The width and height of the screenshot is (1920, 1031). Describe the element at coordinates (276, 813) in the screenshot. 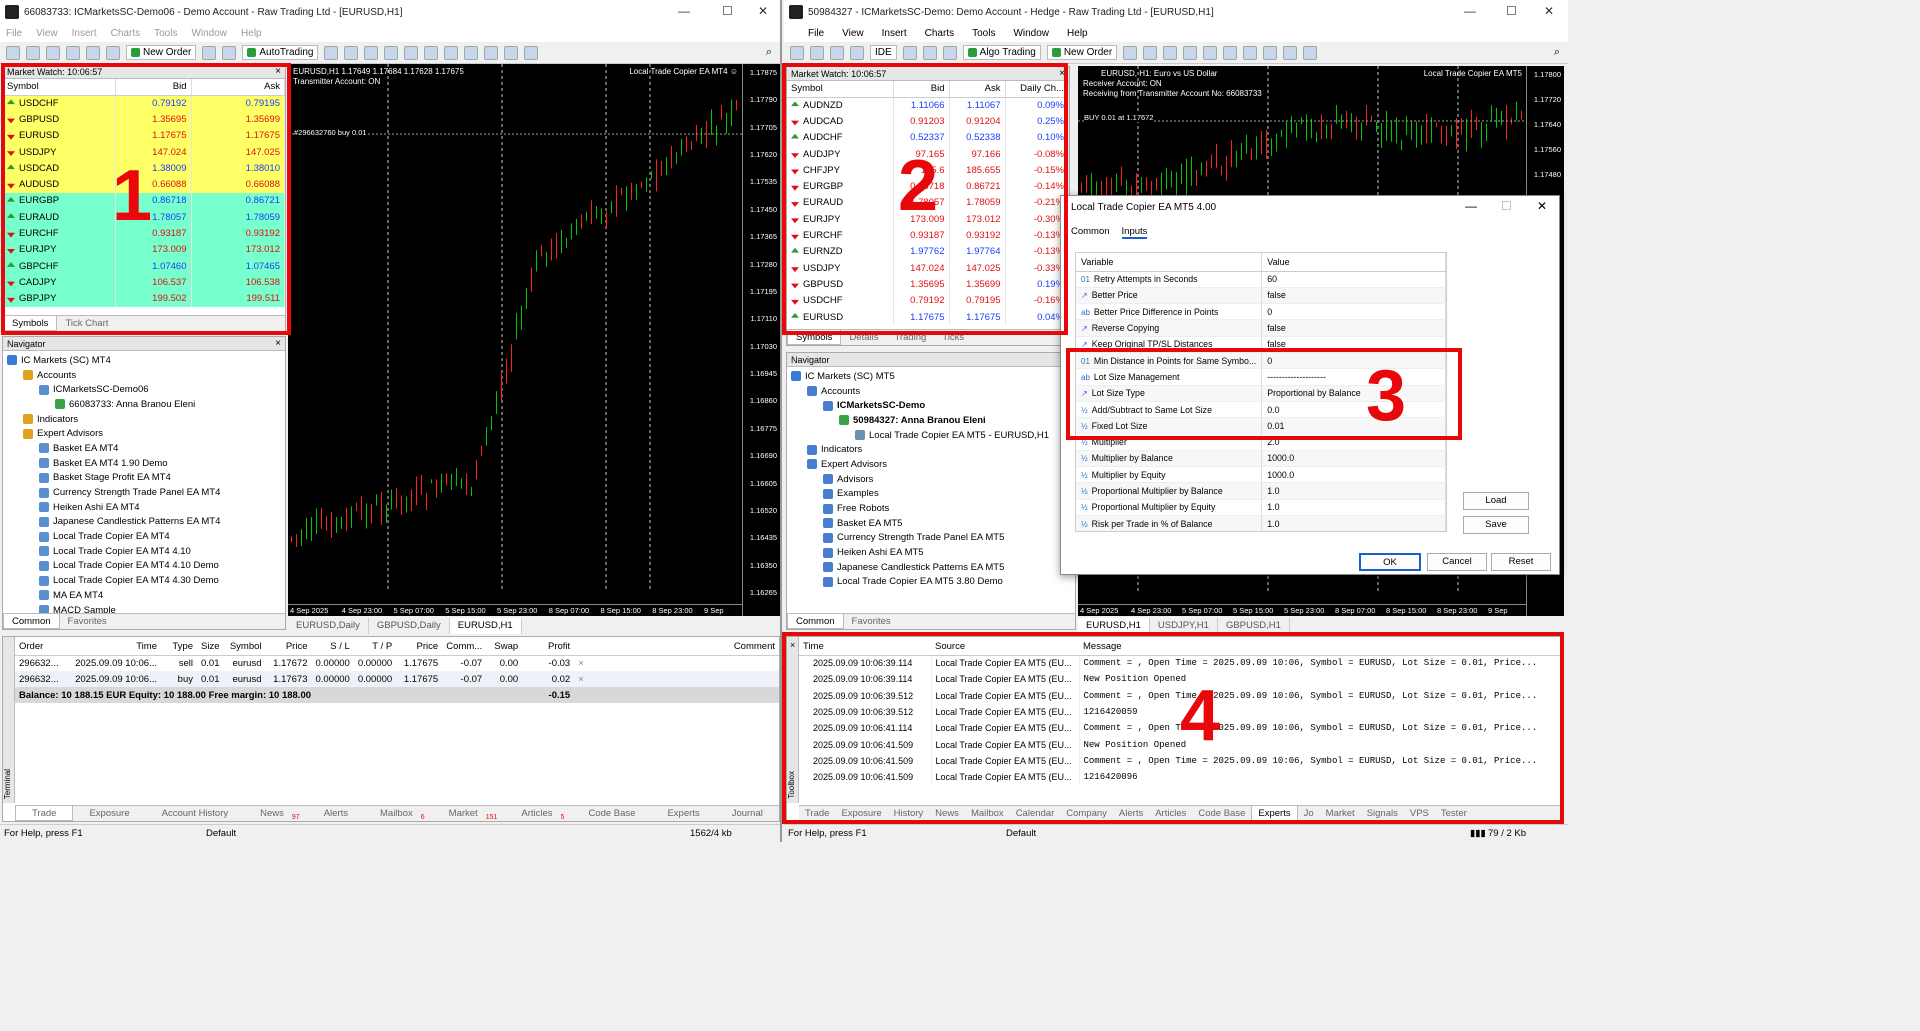

I see `tab-news: News 97` at that location.